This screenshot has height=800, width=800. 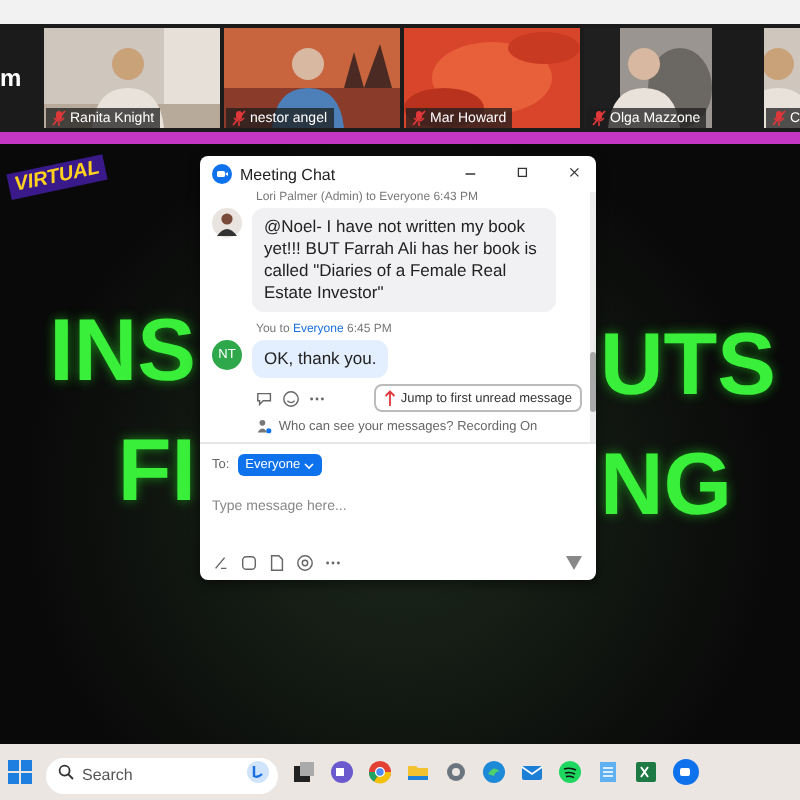 What do you see at coordinates (162, 775) in the screenshot?
I see `search-field: Search` at bounding box center [162, 775].